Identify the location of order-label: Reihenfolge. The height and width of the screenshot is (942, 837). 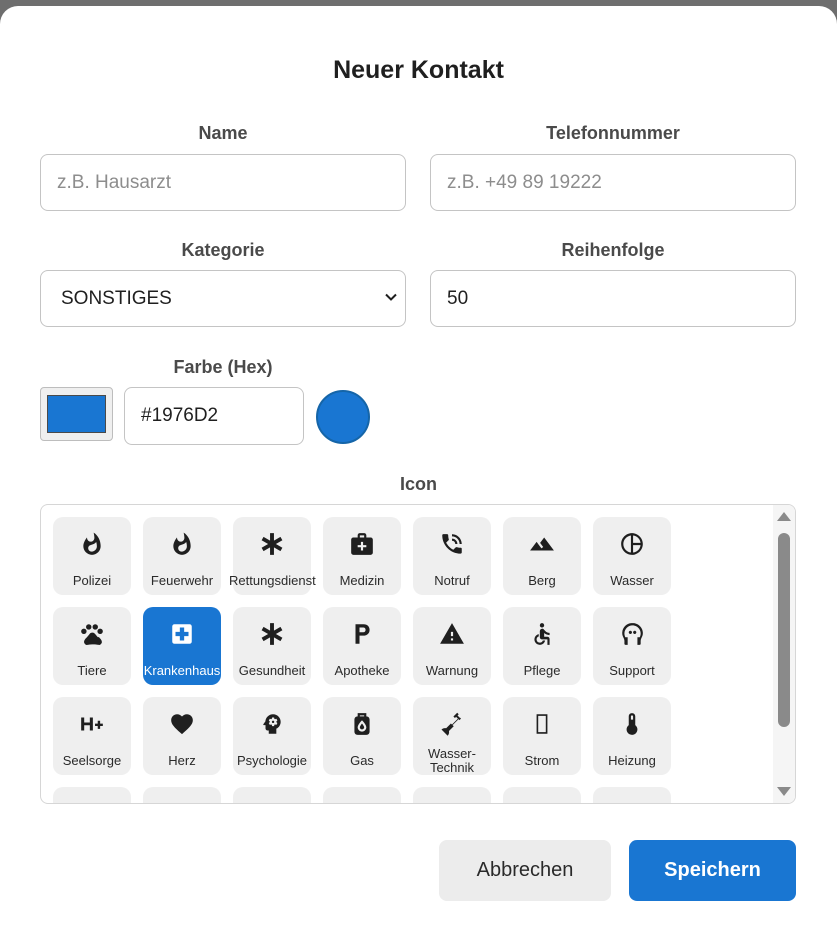
(613, 250).